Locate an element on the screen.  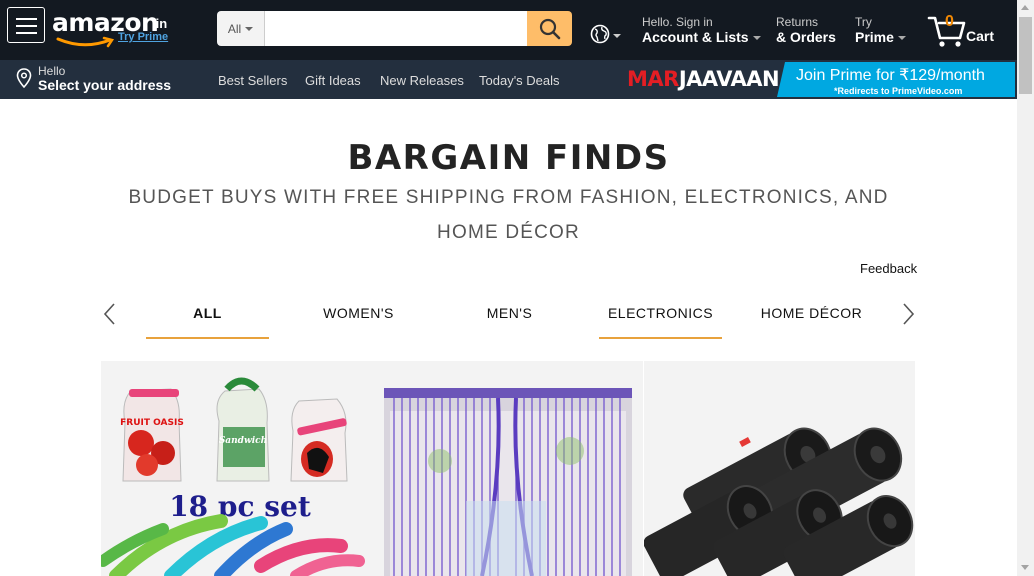
prime-offer-note: *Redirects to PrimeVideo.com is located at coordinates (898, 91).